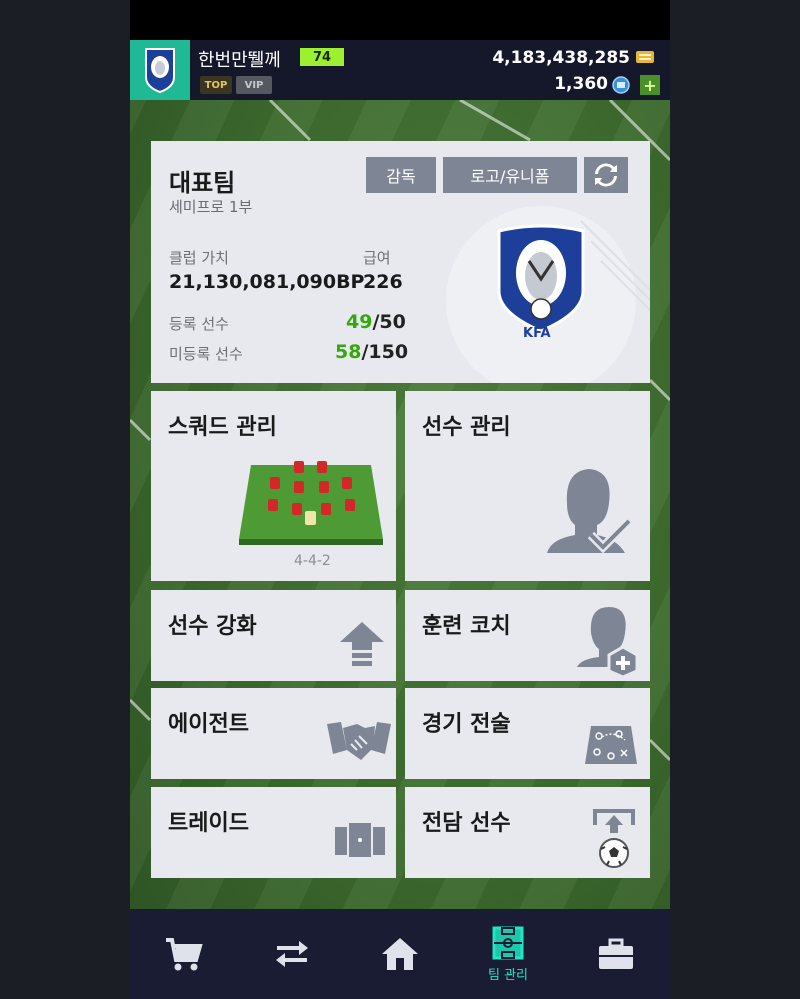  I want to click on bottom-navigation: 팀 관리, so click(400, 954).